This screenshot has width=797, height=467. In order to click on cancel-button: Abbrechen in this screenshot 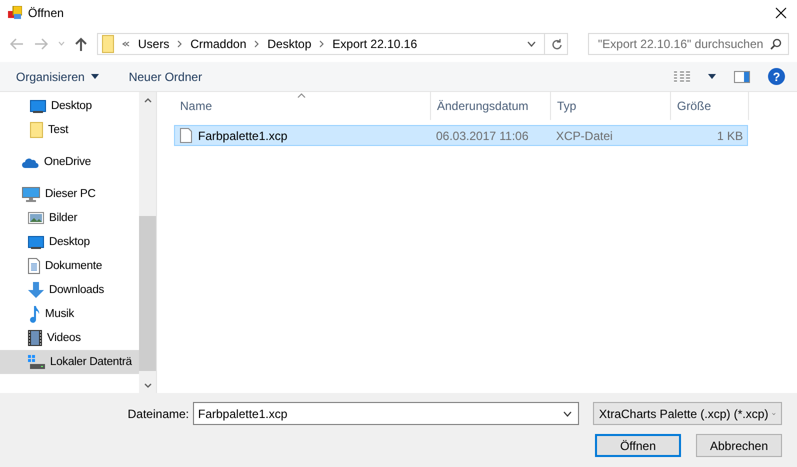, I will do `click(739, 446)`.